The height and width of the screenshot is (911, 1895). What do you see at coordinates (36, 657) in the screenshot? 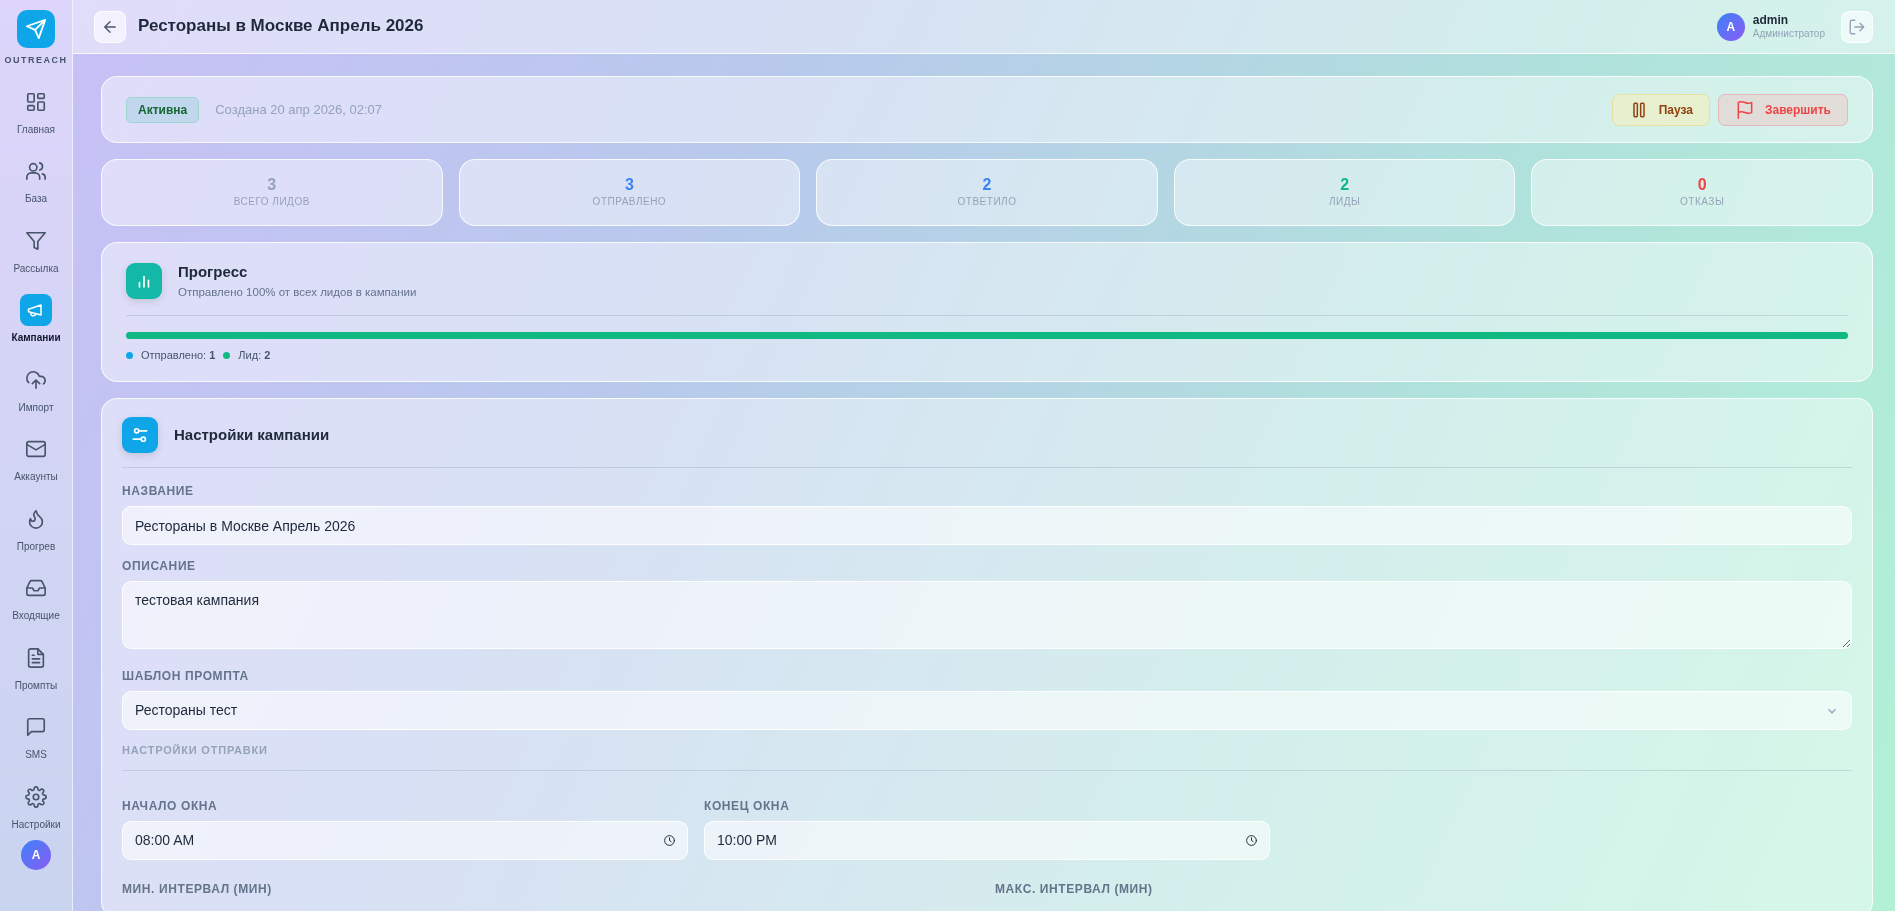
I see `document-icon` at bounding box center [36, 657].